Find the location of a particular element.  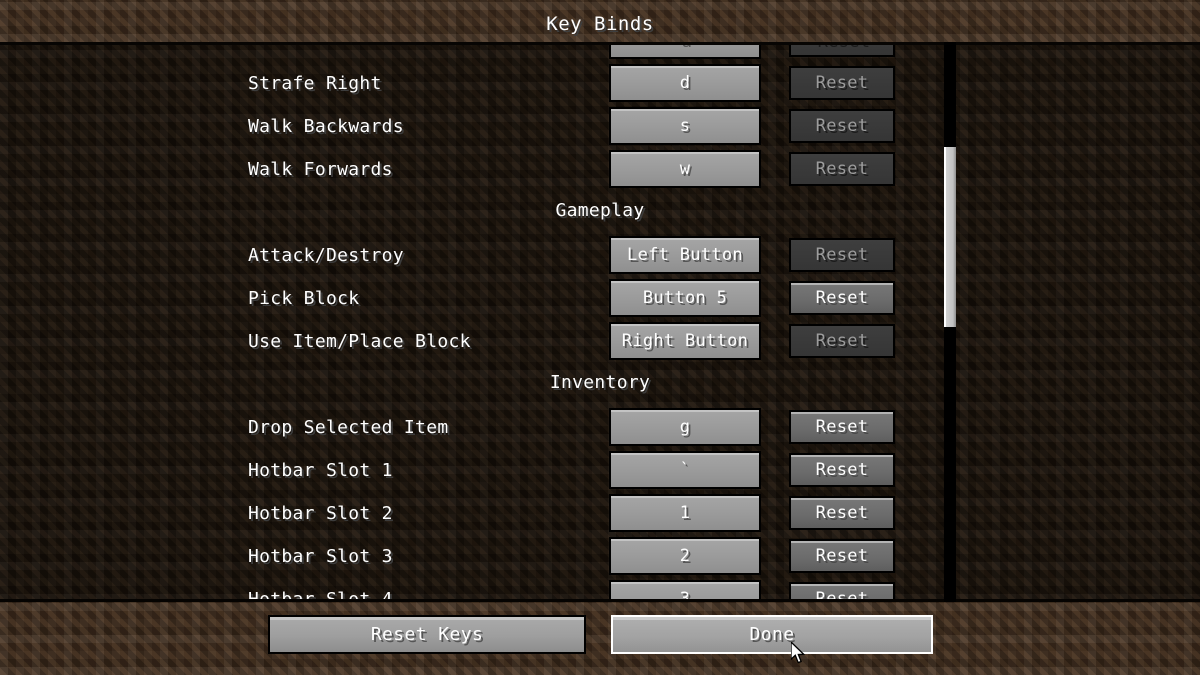

section-header-label: Inventory is located at coordinates (600, 382).